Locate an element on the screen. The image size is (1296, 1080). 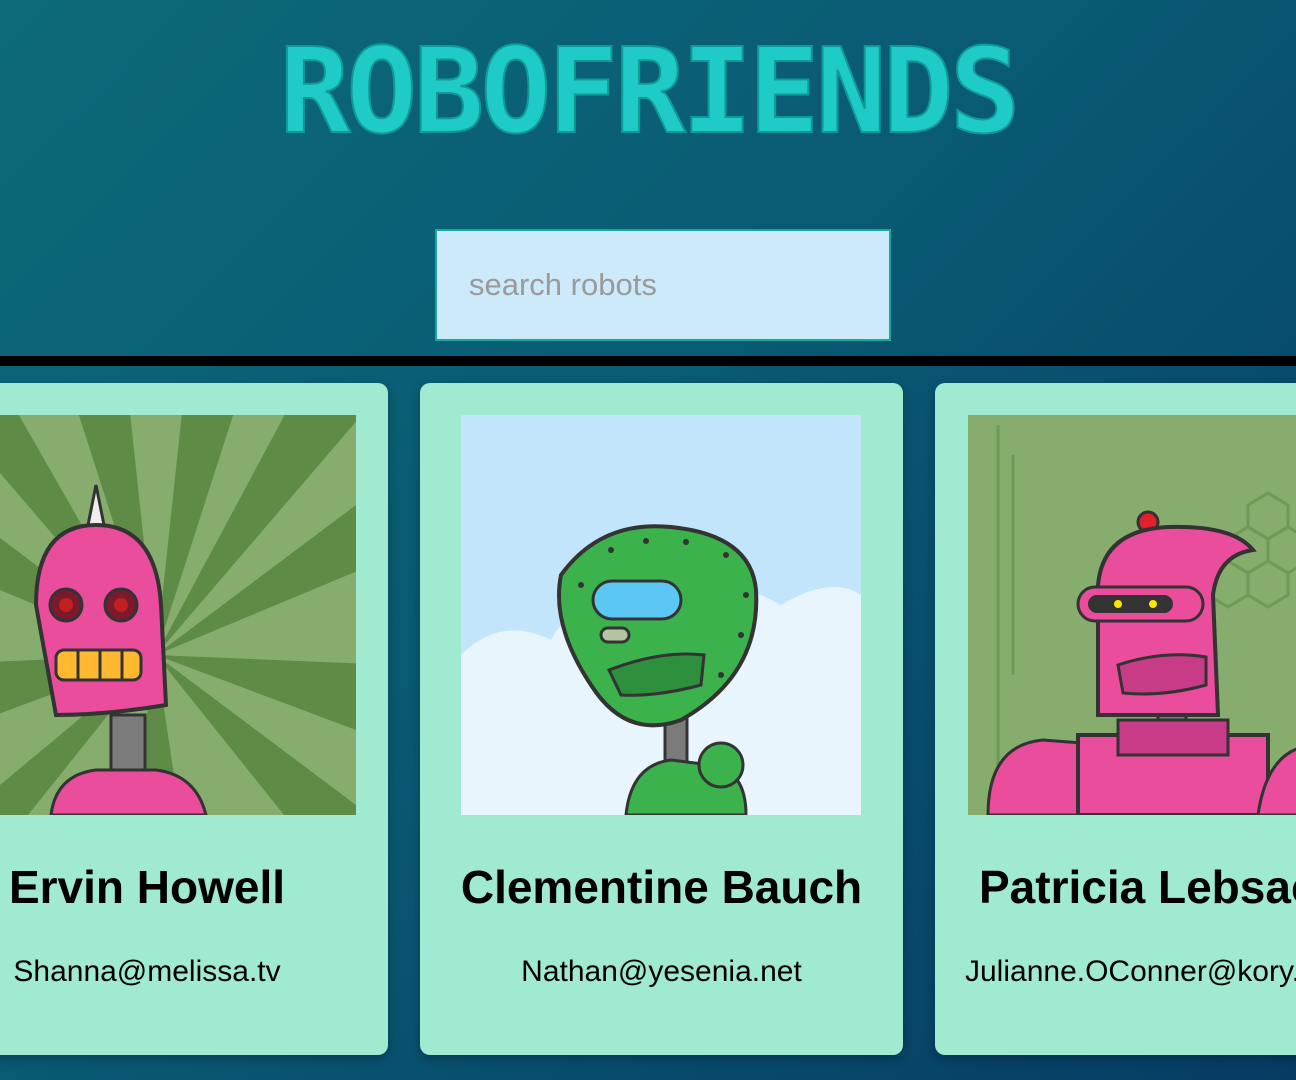
scroll-divider is located at coordinates (648, 361).